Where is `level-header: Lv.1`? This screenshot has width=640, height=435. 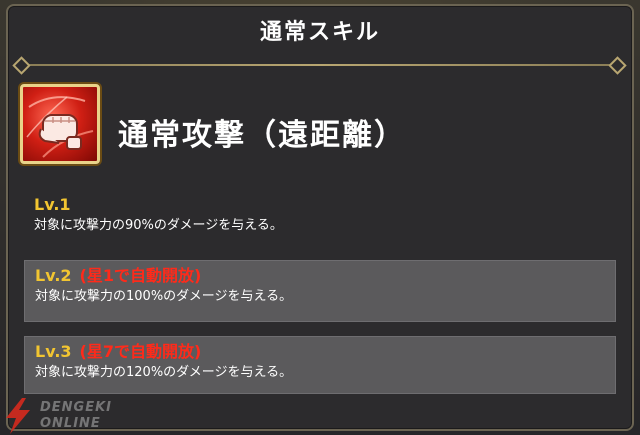
level-header: Lv.1 is located at coordinates (320, 205).